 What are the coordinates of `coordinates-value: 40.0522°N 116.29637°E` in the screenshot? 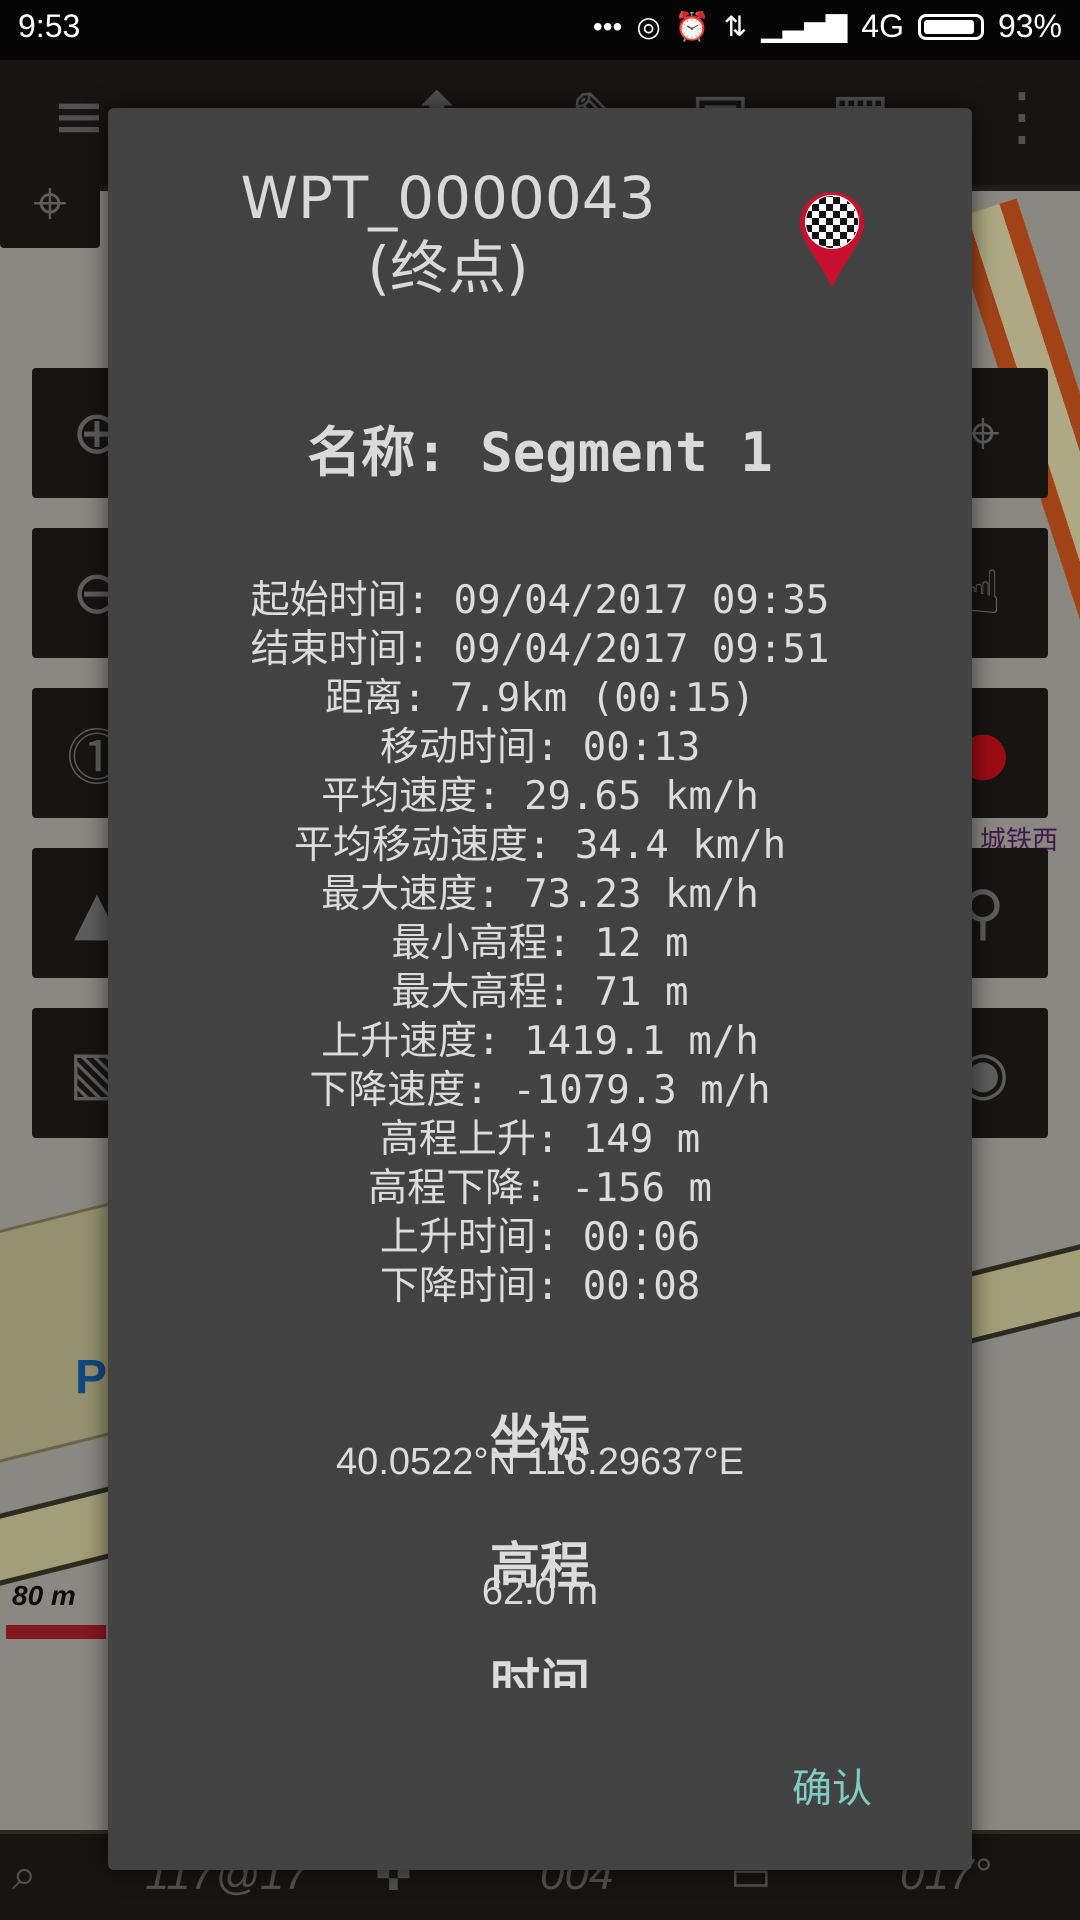 It's located at (540, 1462).